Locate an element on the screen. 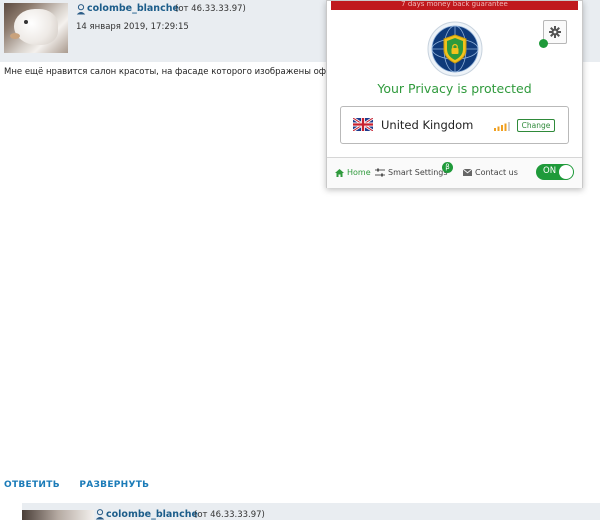 This screenshot has height=520, width=600. home-icon is located at coordinates (339, 172).